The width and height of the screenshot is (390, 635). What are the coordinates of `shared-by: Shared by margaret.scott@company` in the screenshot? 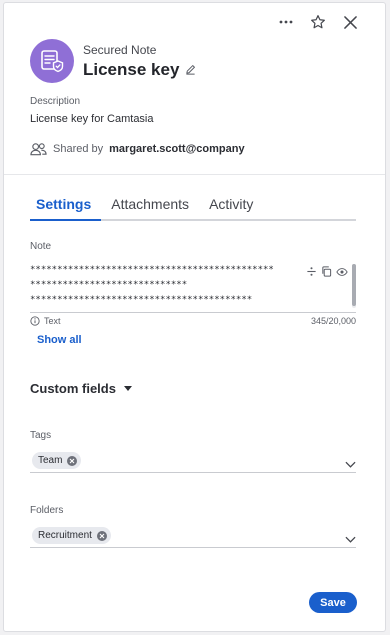 It's located at (137, 149).